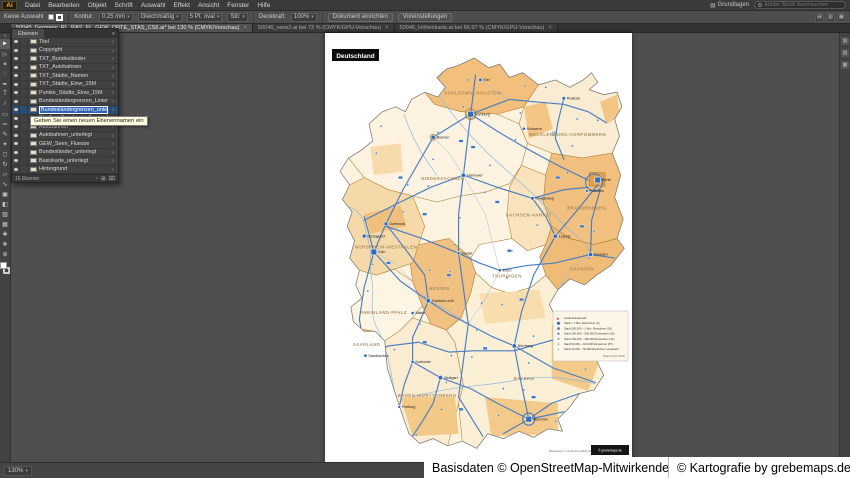 The image size is (850, 478). I want to click on workspace-switcher: ▦ Grundlagen, so click(729, 5).